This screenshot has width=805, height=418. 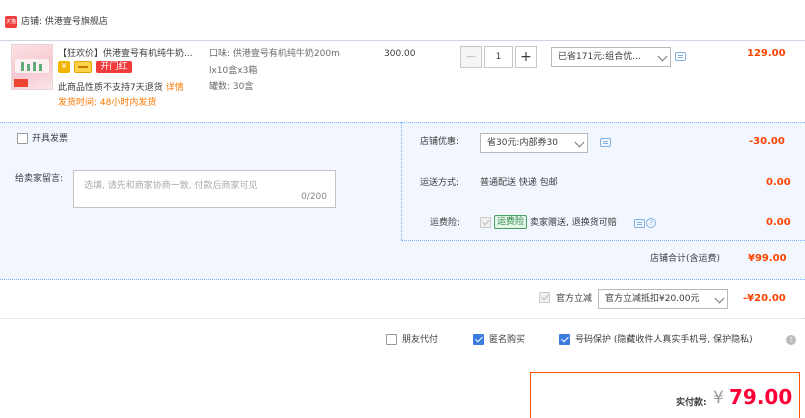 I want to click on shipping-amount: 0.00, so click(x=778, y=182).